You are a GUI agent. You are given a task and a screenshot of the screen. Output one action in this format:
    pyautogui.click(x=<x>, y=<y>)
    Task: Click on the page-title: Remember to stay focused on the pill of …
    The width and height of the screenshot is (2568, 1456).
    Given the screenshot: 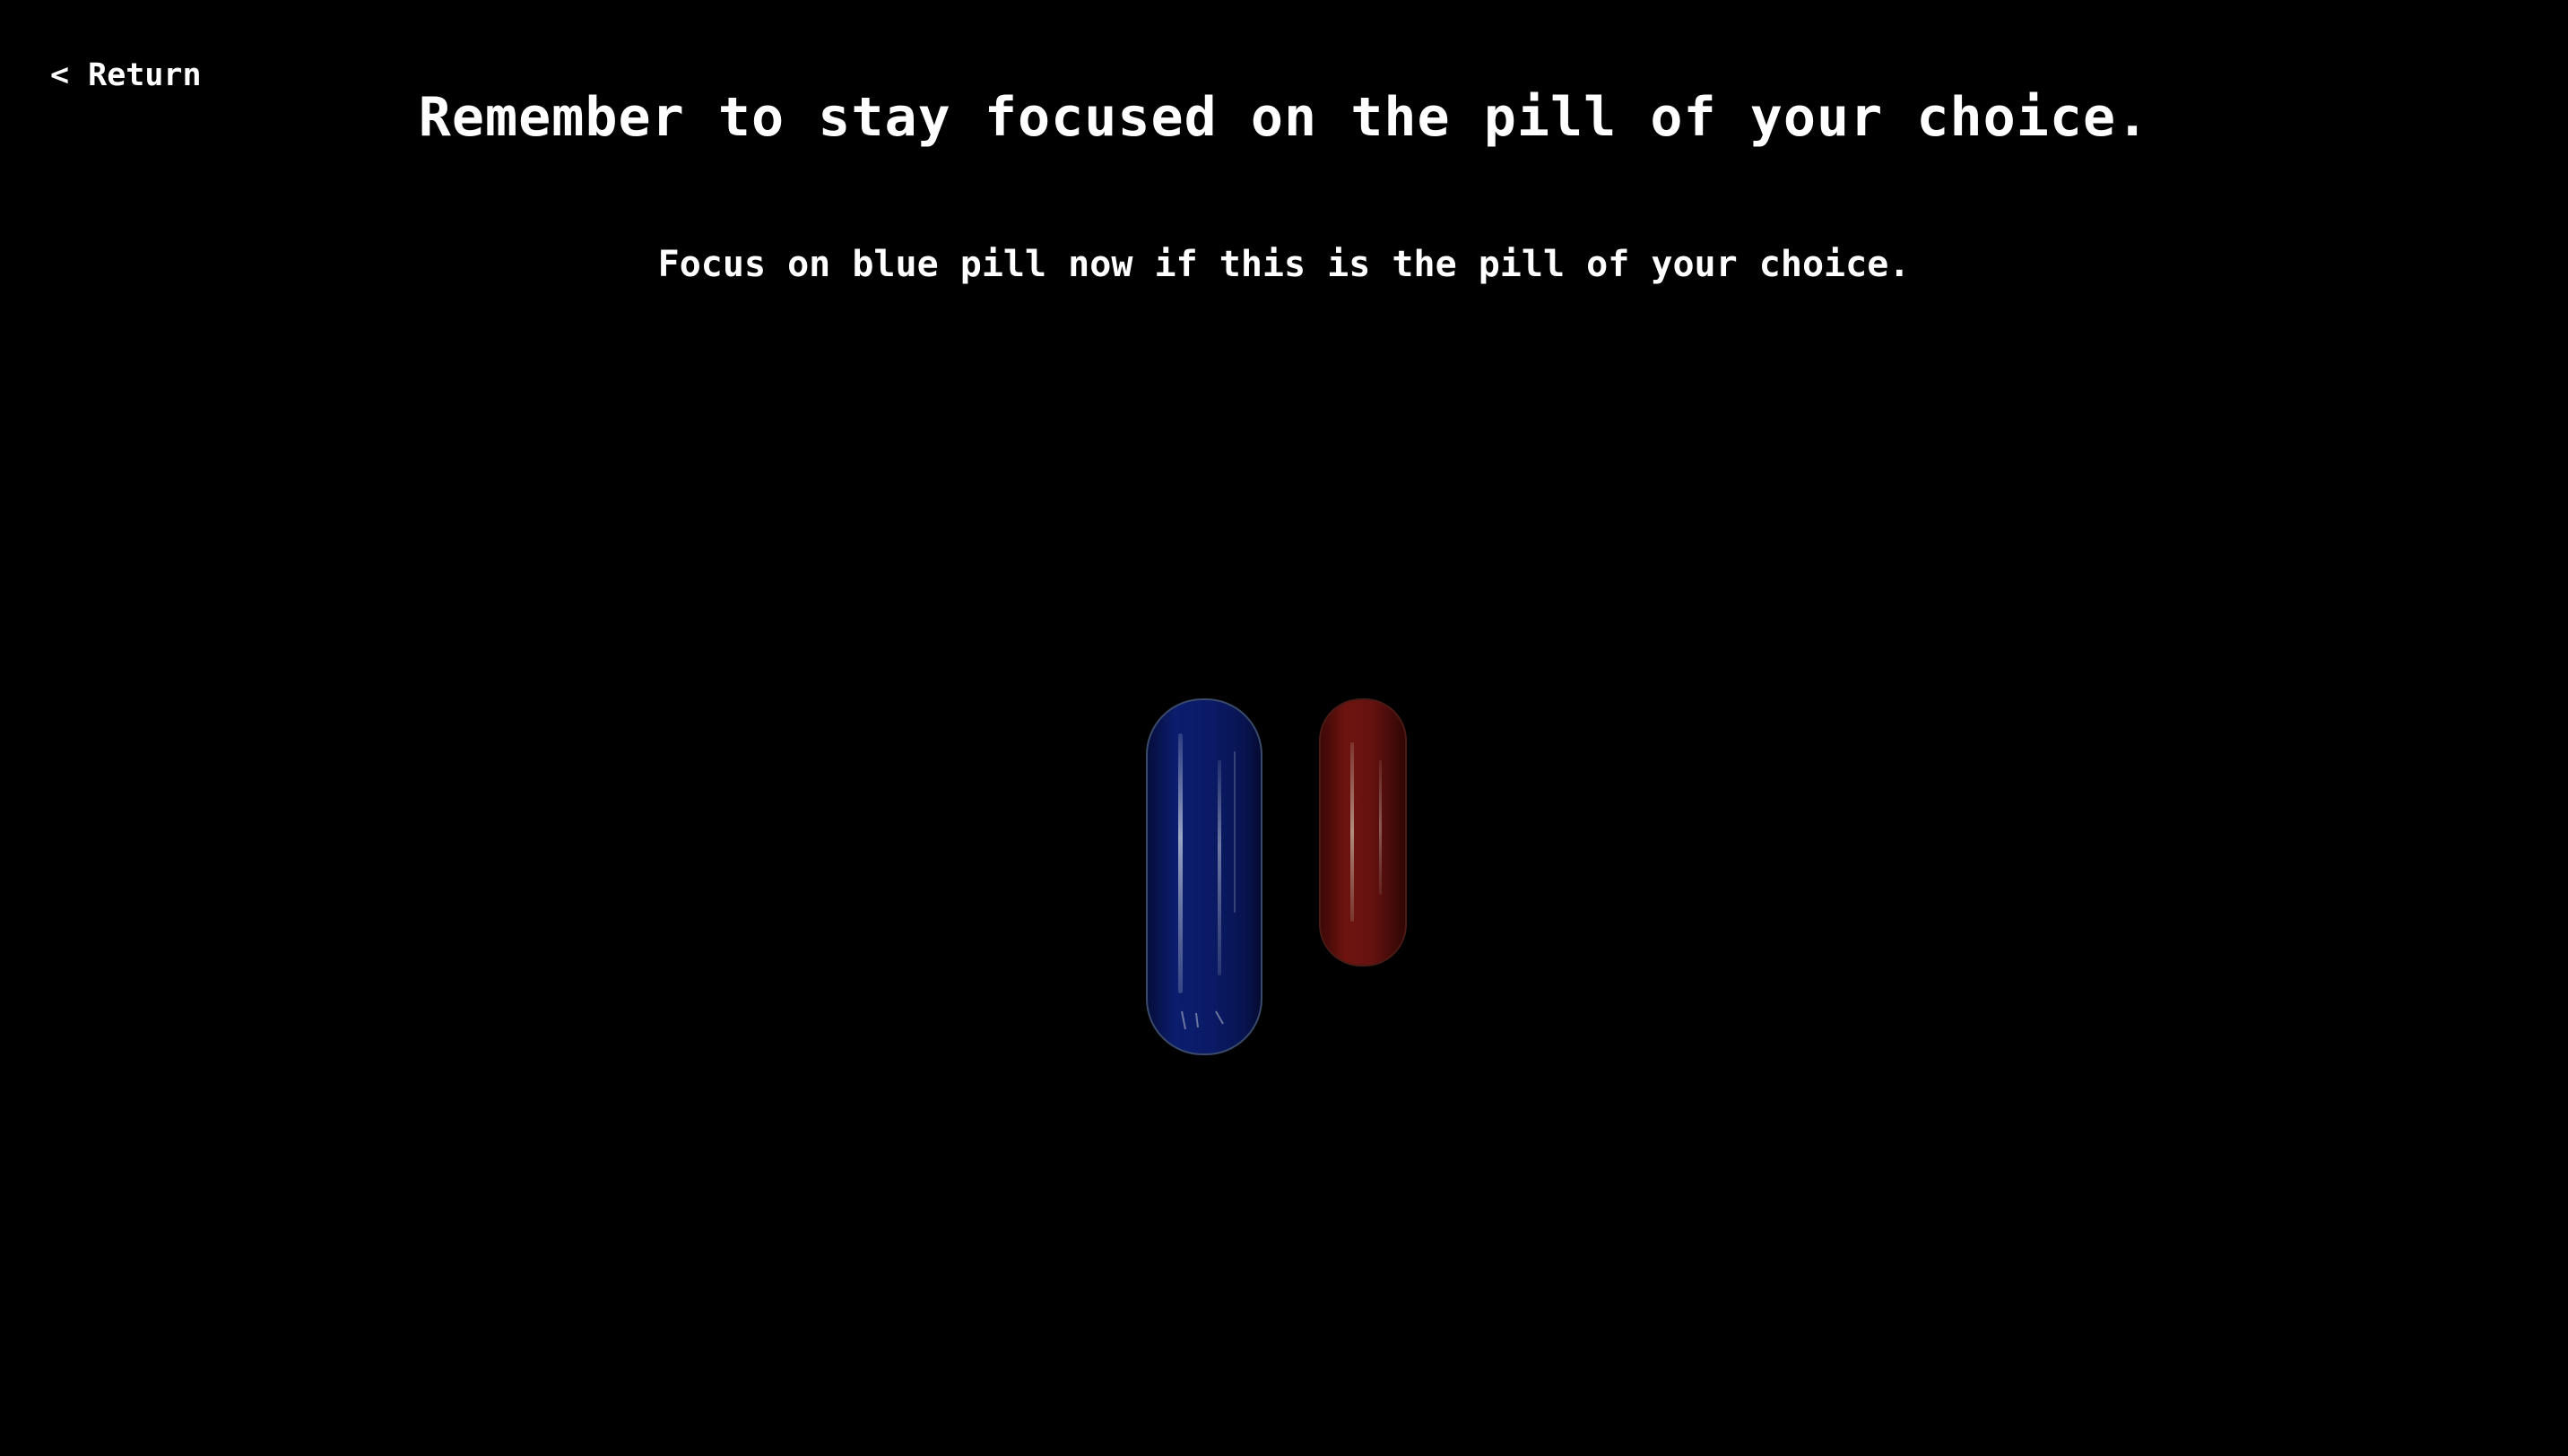 What is the action you would take?
    pyautogui.click(x=1284, y=118)
    